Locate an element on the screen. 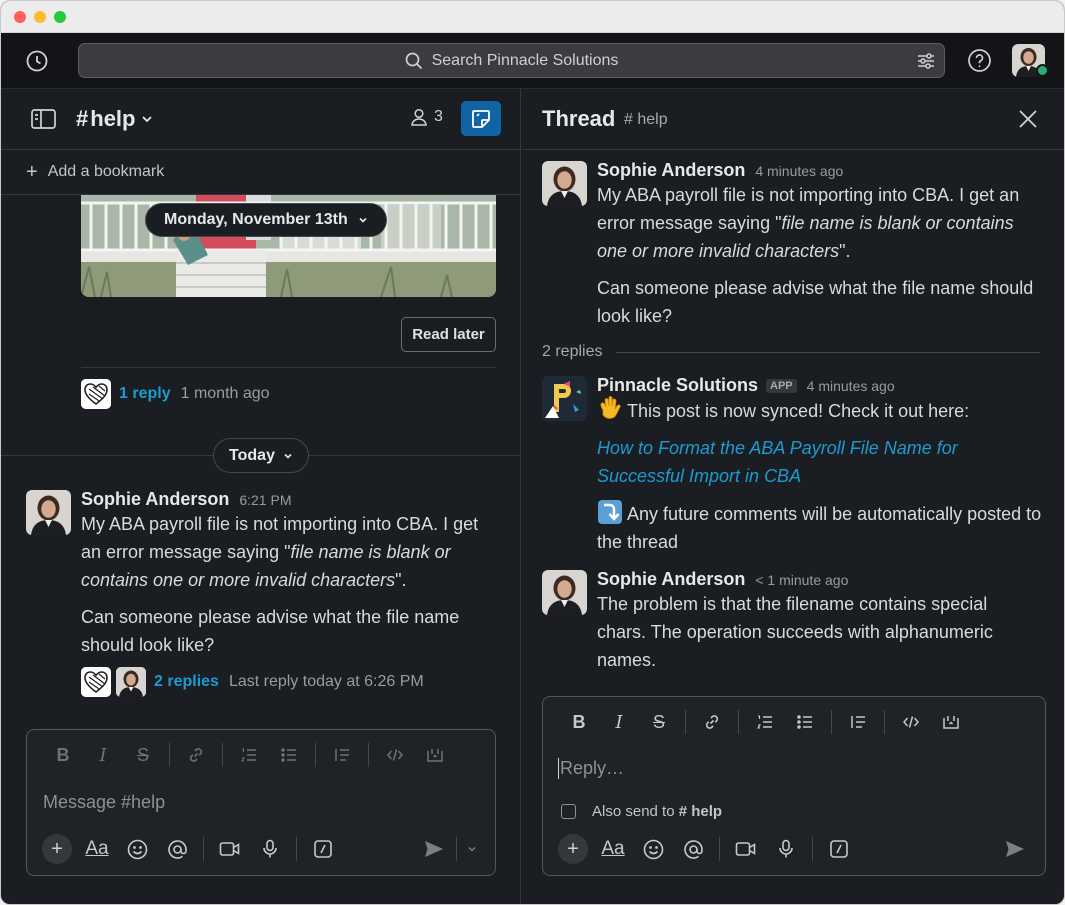 The image size is (1065, 905). read-later-button: Read later is located at coordinates (448, 334).